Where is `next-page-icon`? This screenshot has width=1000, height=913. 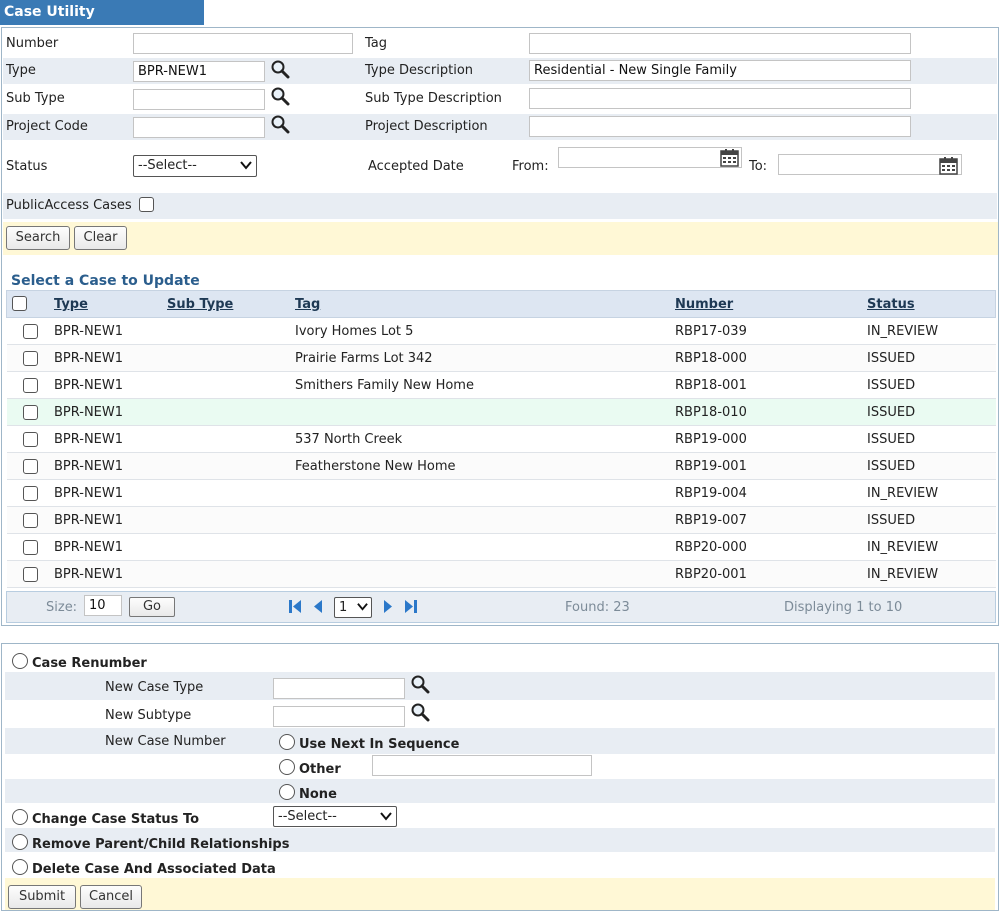
next-page-icon is located at coordinates (388, 606).